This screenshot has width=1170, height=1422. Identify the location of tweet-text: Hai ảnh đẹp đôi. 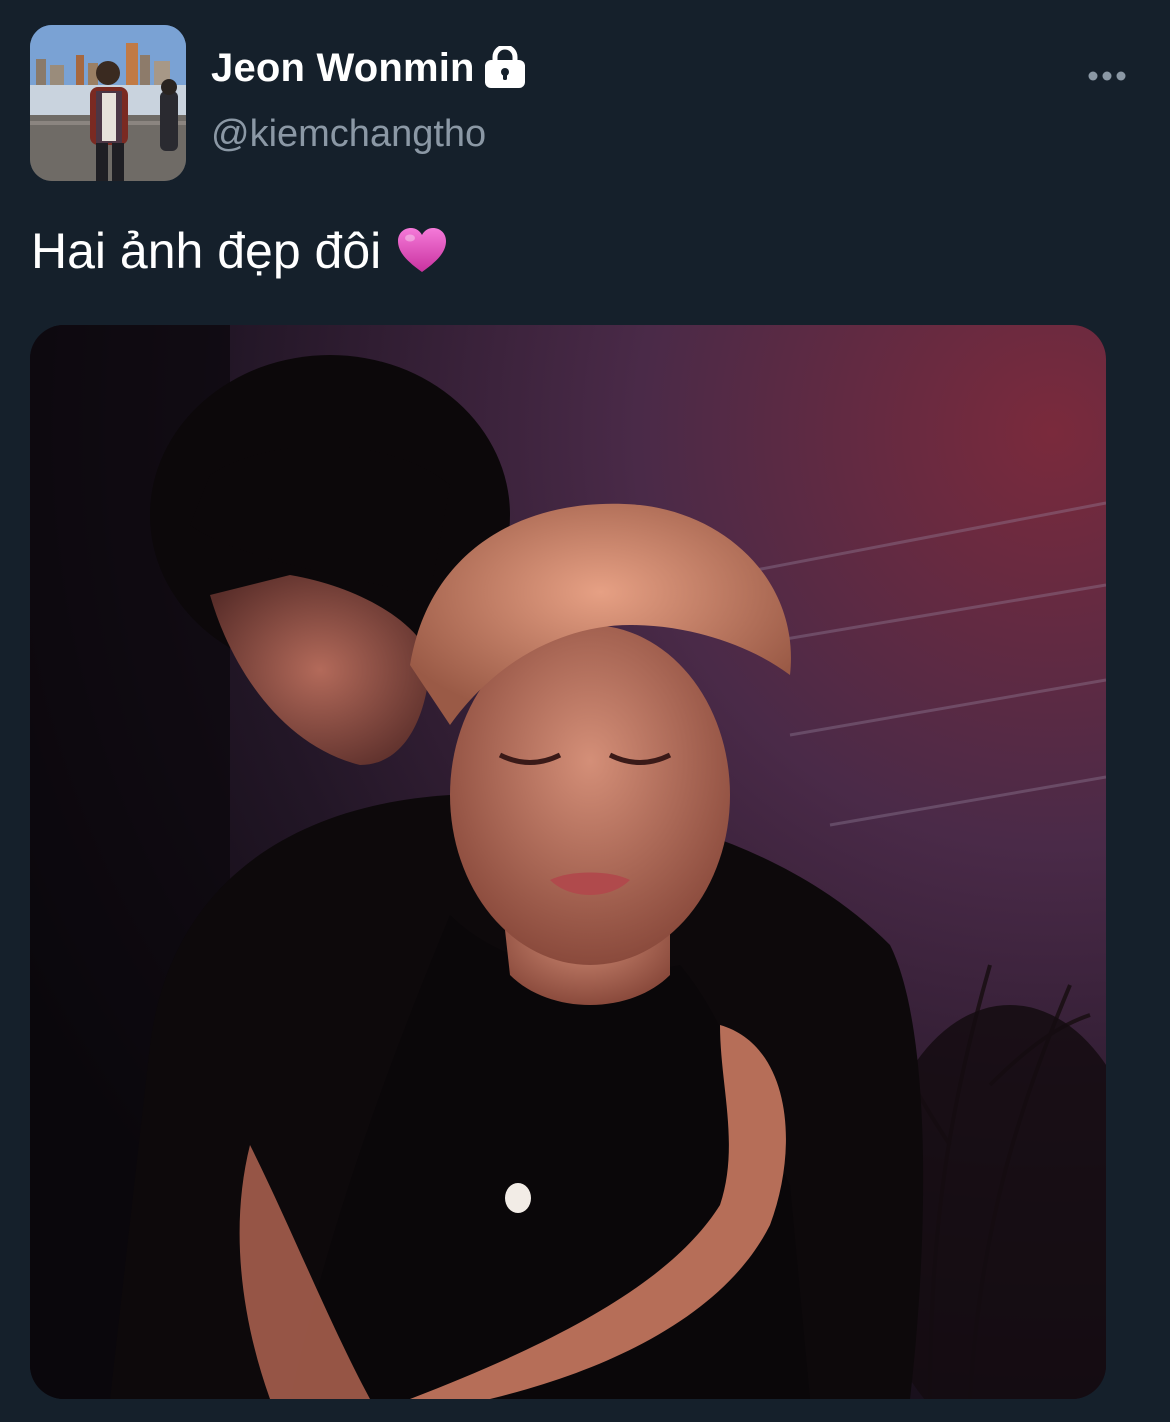
(240, 251).